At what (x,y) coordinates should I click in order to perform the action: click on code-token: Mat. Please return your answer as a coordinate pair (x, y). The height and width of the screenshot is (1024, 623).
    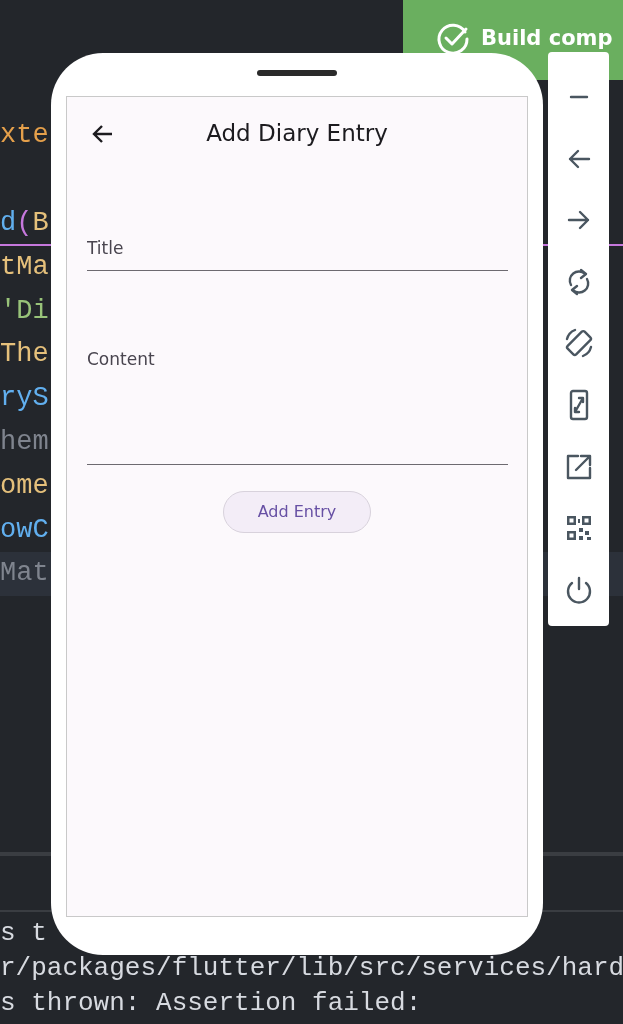
    Looking at the image, I should click on (24, 573).